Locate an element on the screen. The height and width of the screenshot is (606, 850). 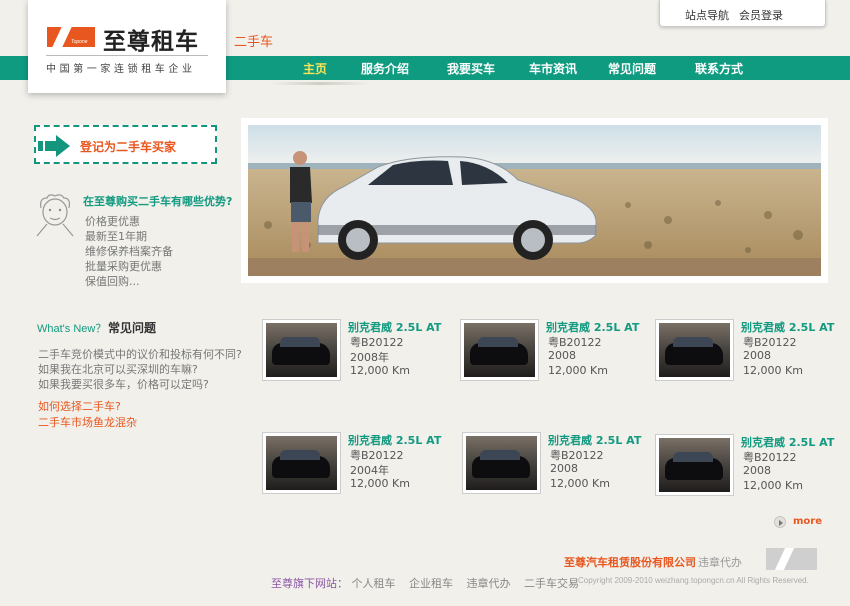
play-circle-icon is located at coordinates (780, 522).